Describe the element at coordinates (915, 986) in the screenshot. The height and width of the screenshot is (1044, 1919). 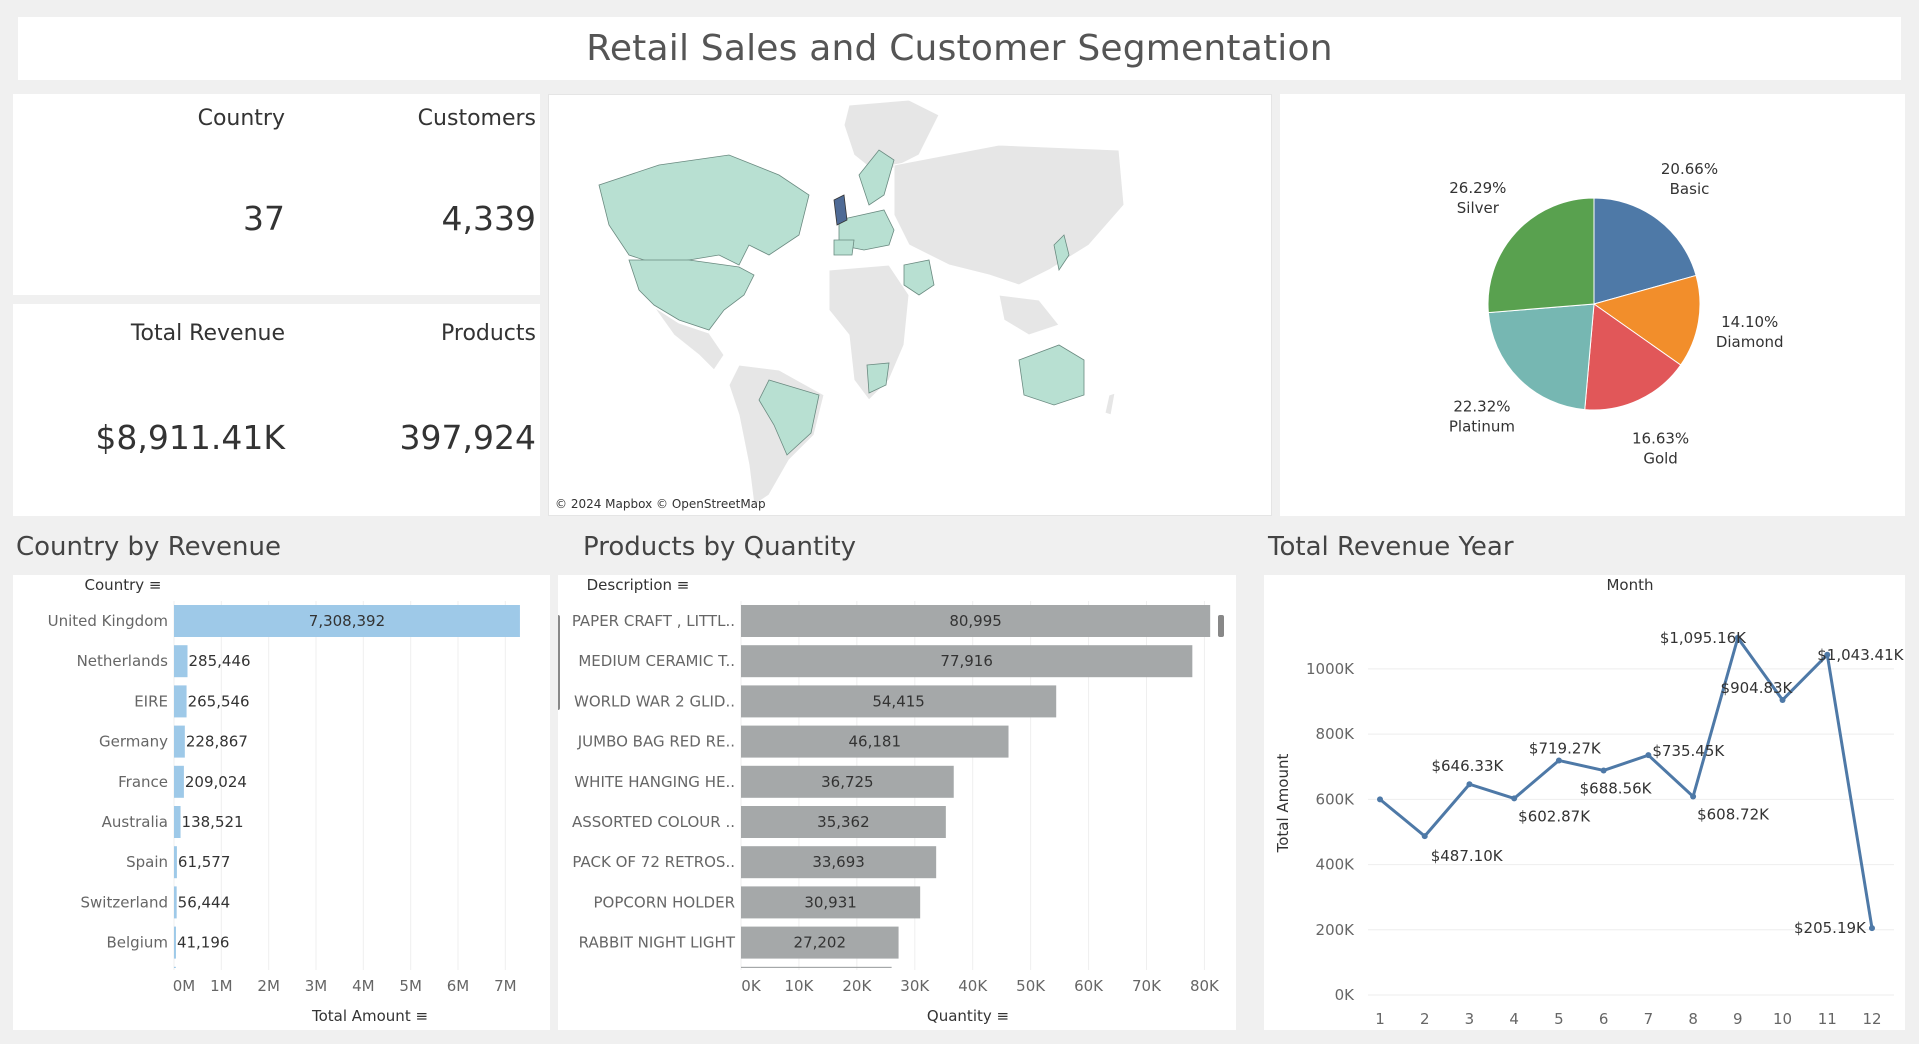
I see `x-tick-label: 30K` at that location.